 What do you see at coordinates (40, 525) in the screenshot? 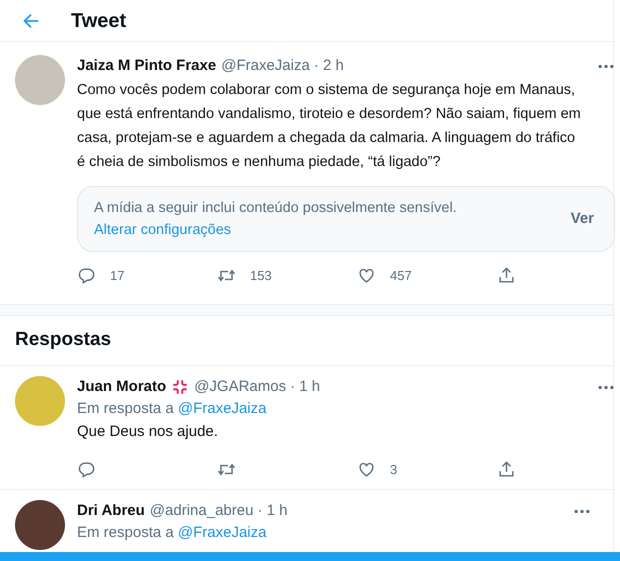
I see `avatar-placeholder` at bounding box center [40, 525].